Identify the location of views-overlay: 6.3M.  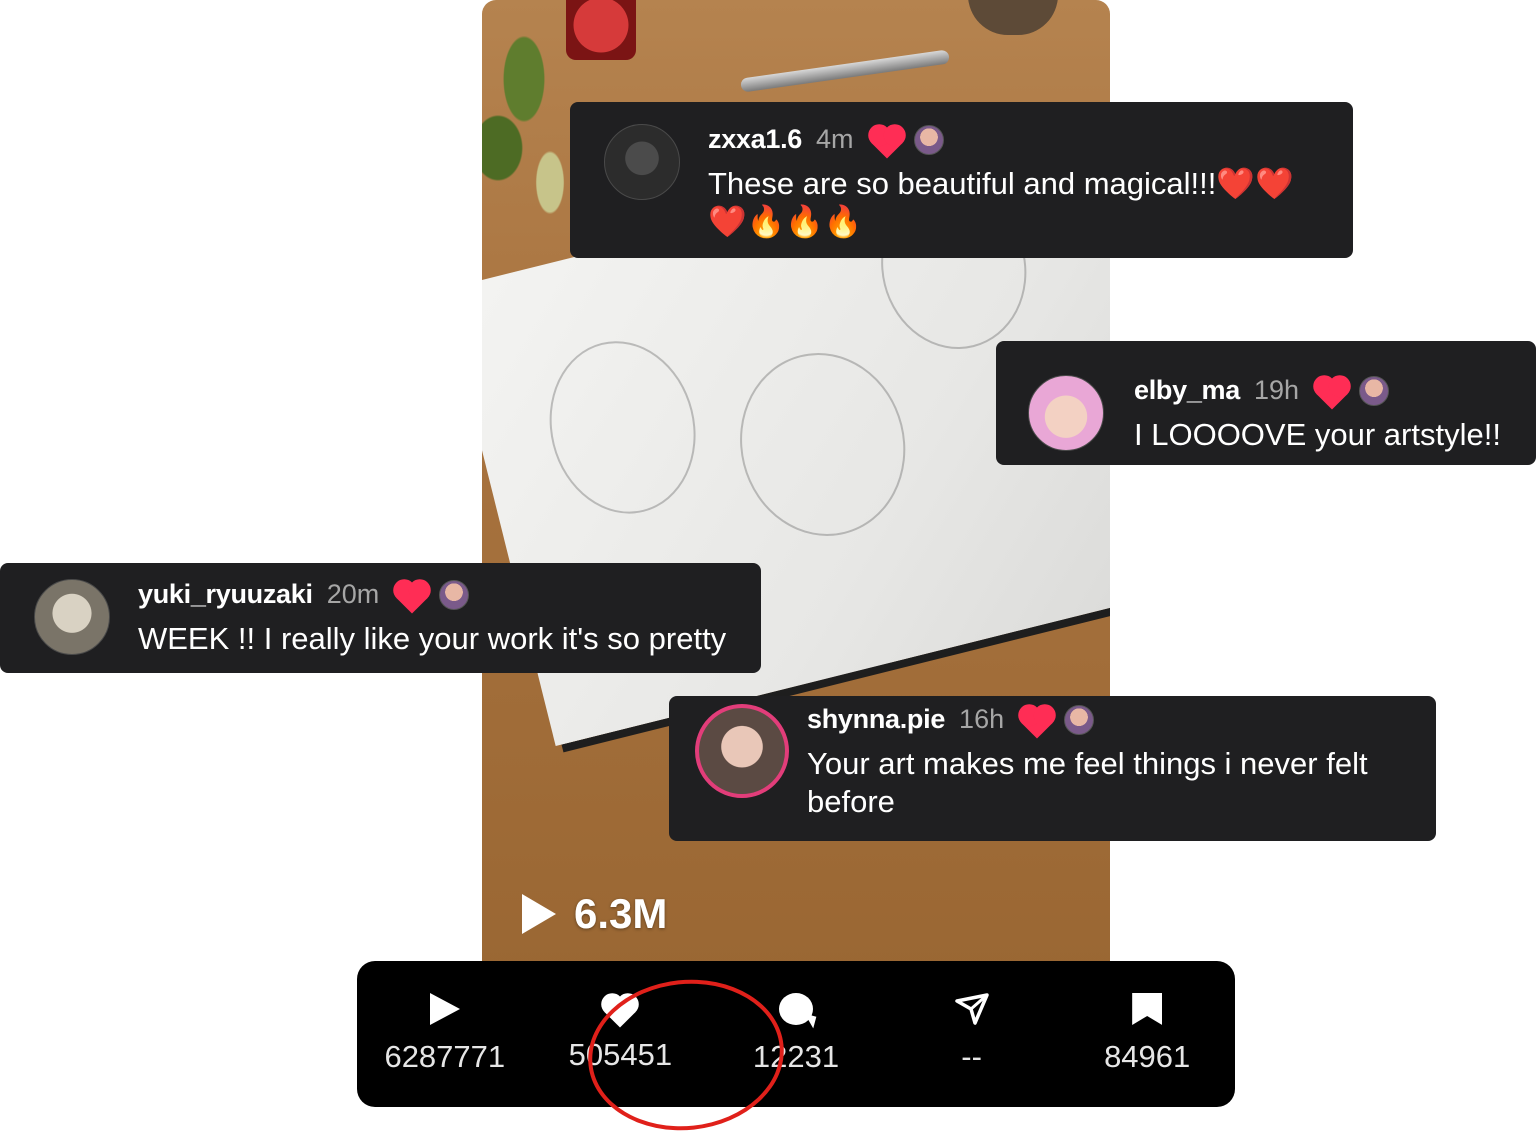
(594, 914).